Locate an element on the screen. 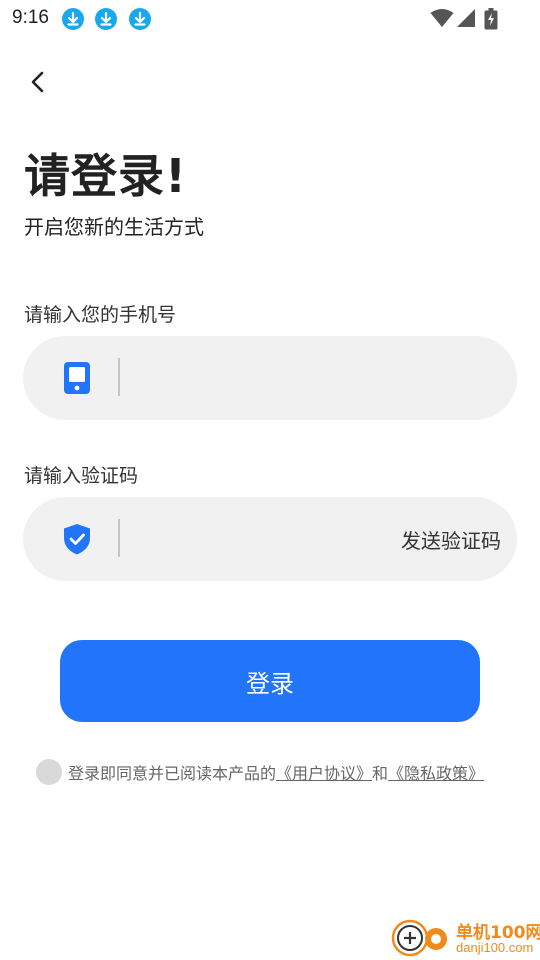 The height and width of the screenshot is (960, 540). wifi-icon is located at coordinates (442, 20).